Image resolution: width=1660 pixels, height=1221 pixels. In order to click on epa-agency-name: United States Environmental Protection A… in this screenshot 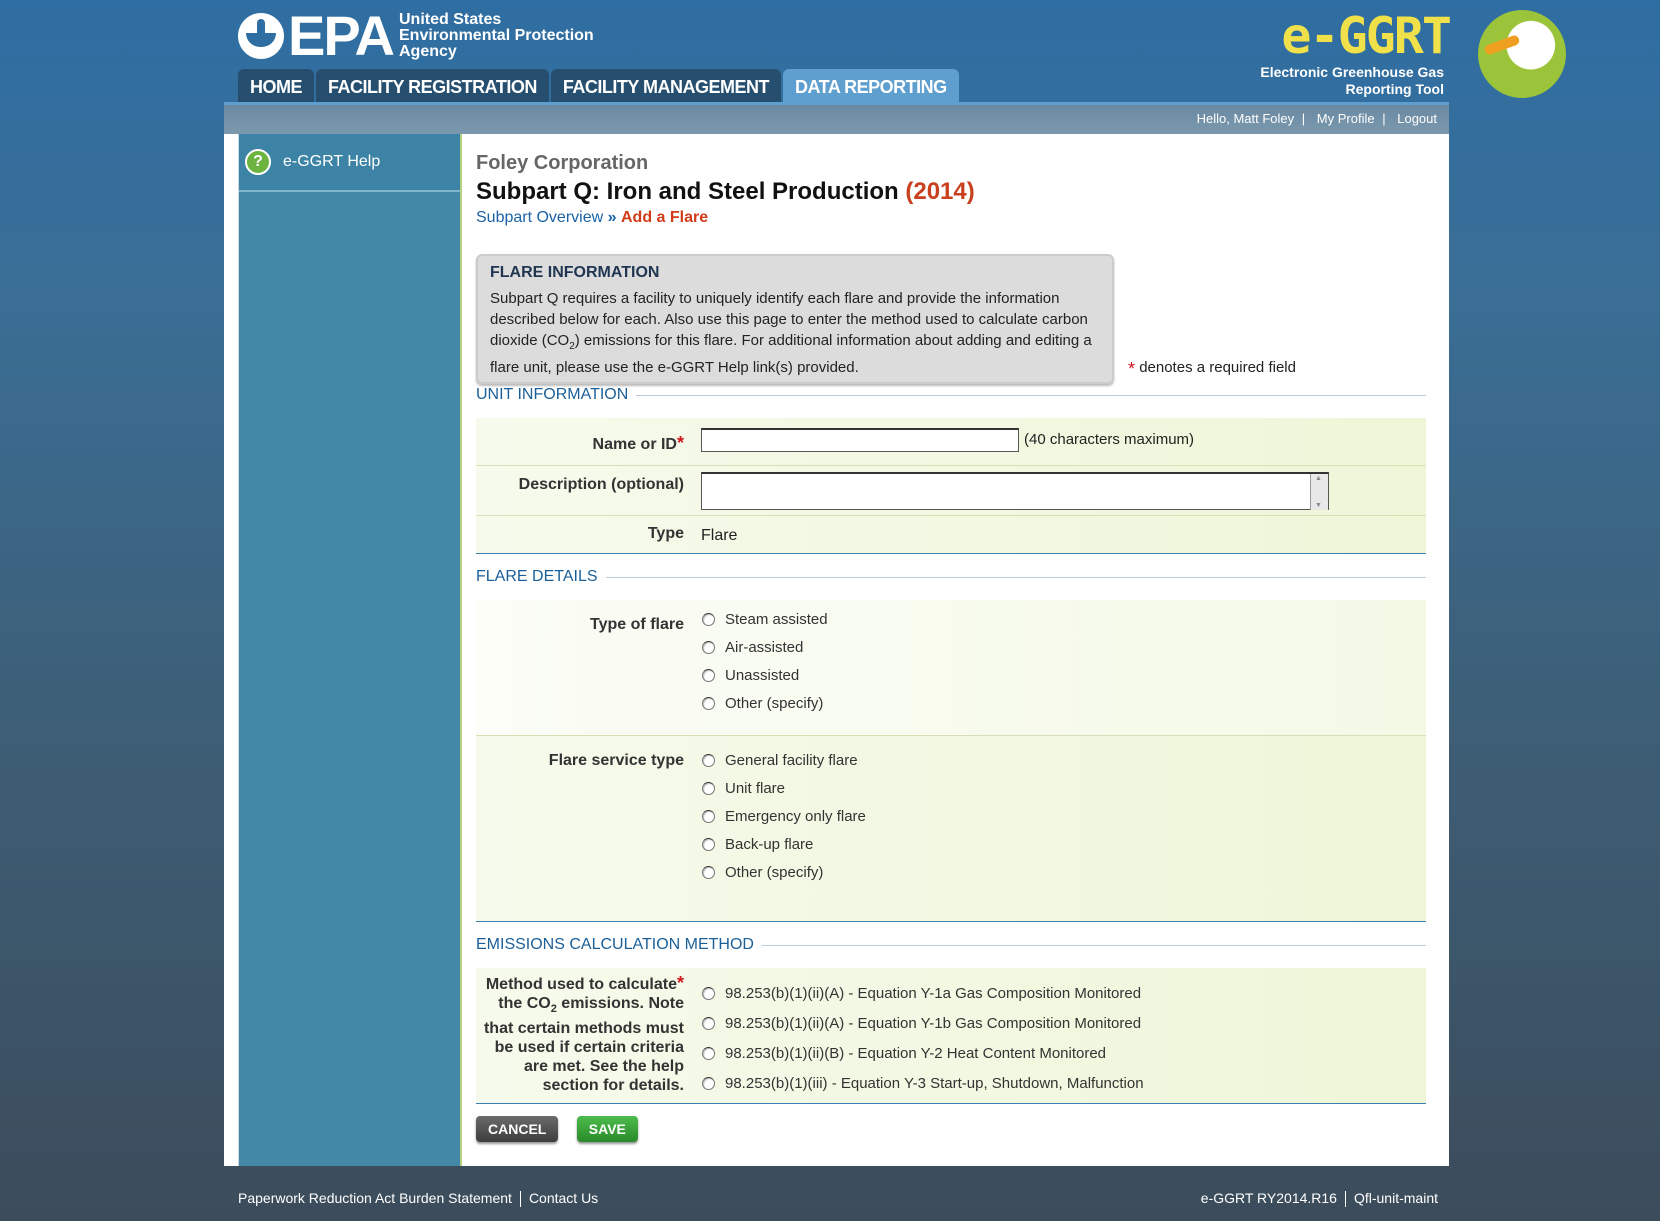, I will do `click(496, 35)`.